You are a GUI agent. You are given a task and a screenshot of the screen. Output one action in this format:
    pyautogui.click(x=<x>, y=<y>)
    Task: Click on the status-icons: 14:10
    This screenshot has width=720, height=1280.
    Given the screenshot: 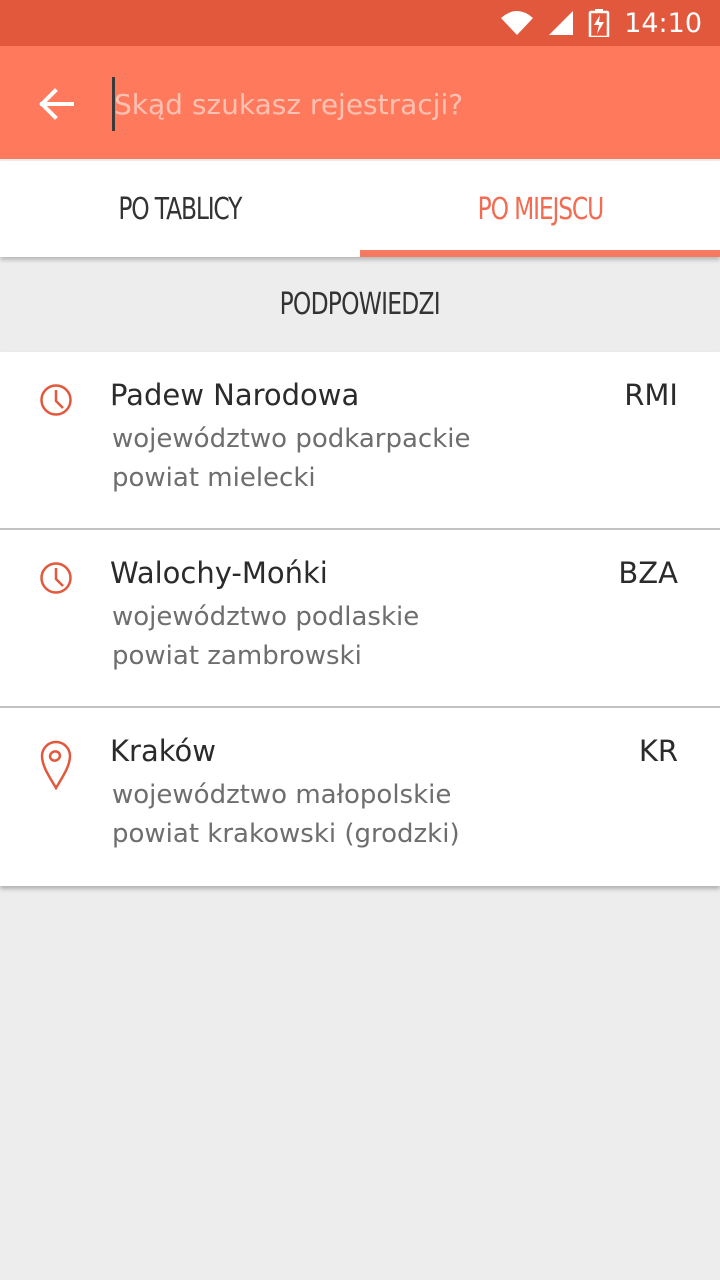 What is the action you would take?
    pyautogui.click(x=601, y=23)
    